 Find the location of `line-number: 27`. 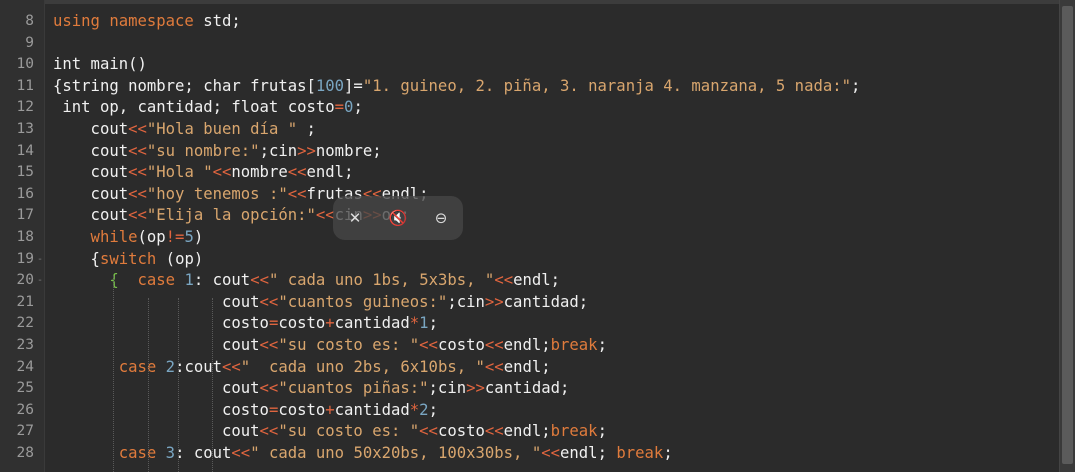

line-number: 27 is located at coordinates (25, 431).